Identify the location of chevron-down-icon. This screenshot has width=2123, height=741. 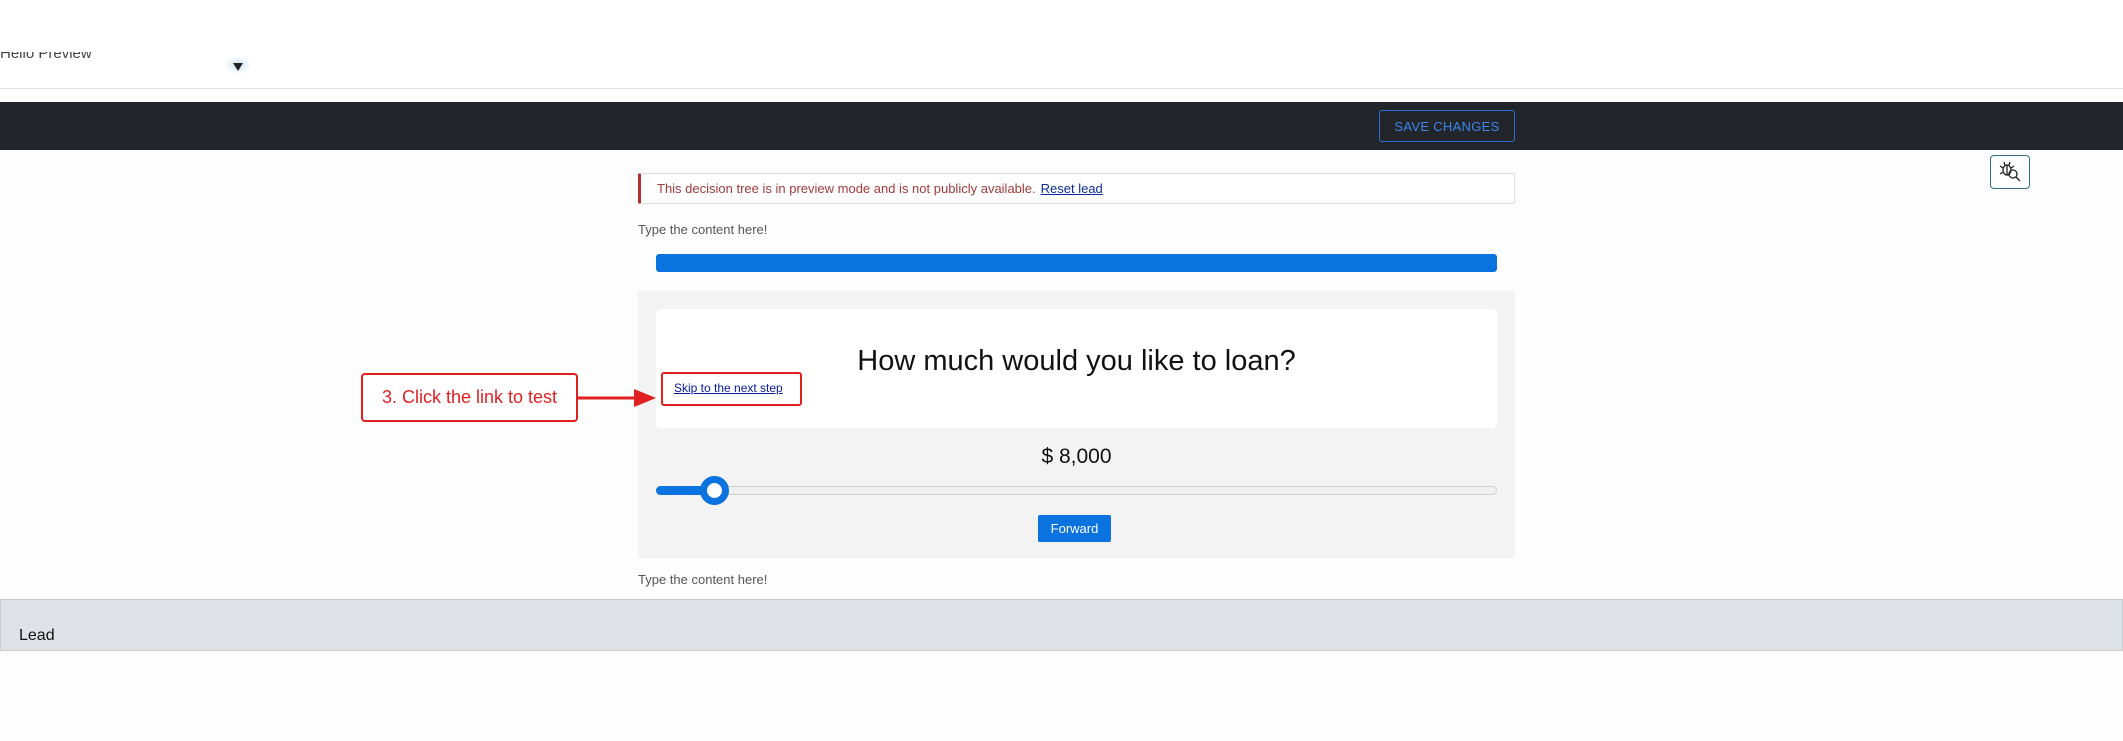
(238, 67).